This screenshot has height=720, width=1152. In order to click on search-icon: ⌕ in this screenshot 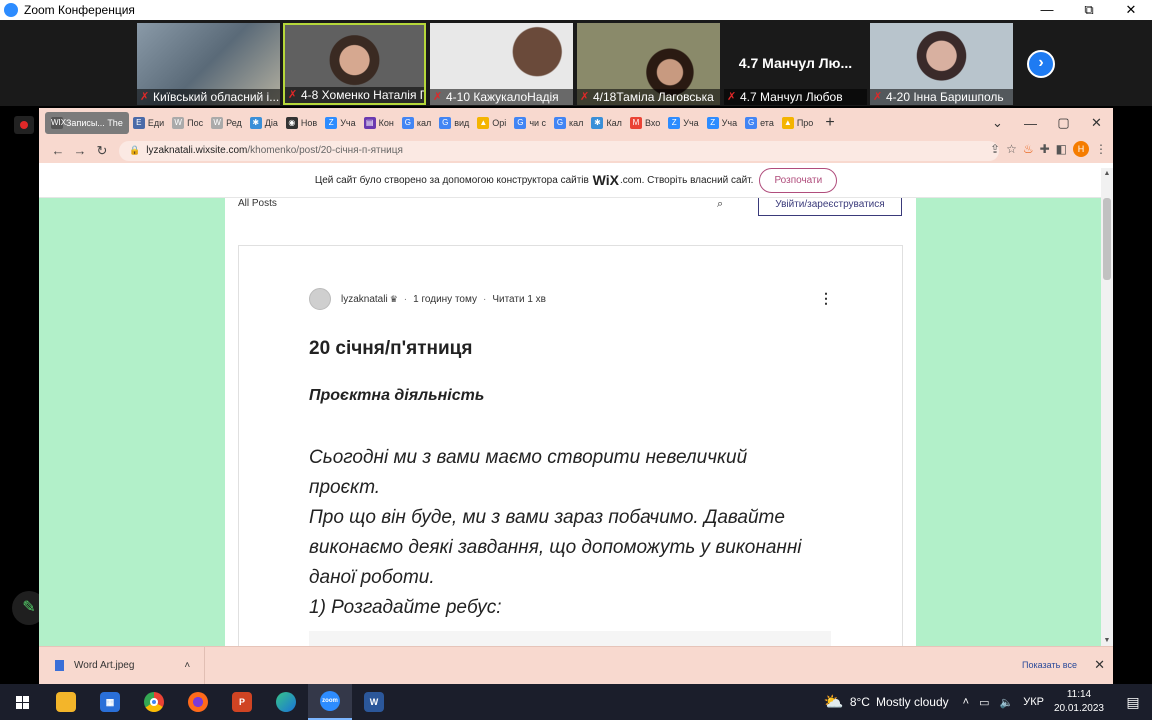, I will do `click(720, 204)`.